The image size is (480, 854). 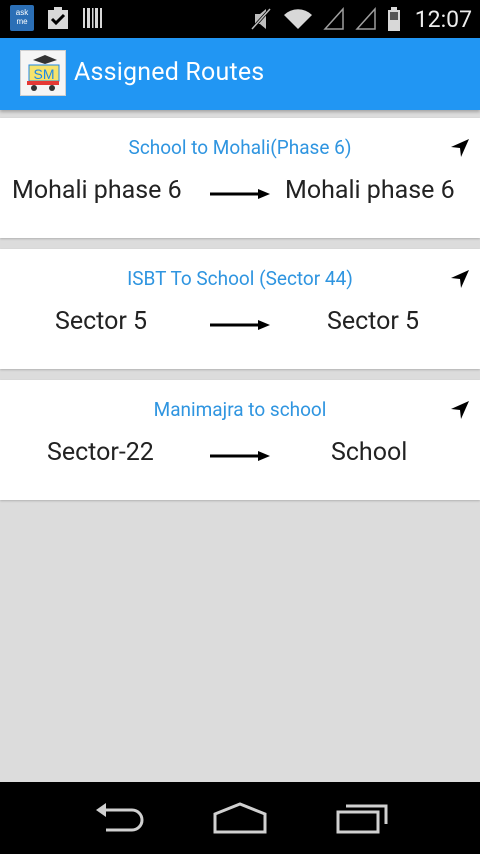 What do you see at coordinates (297, 19) in the screenshot?
I see `wifi-icon` at bounding box center [297, 19].